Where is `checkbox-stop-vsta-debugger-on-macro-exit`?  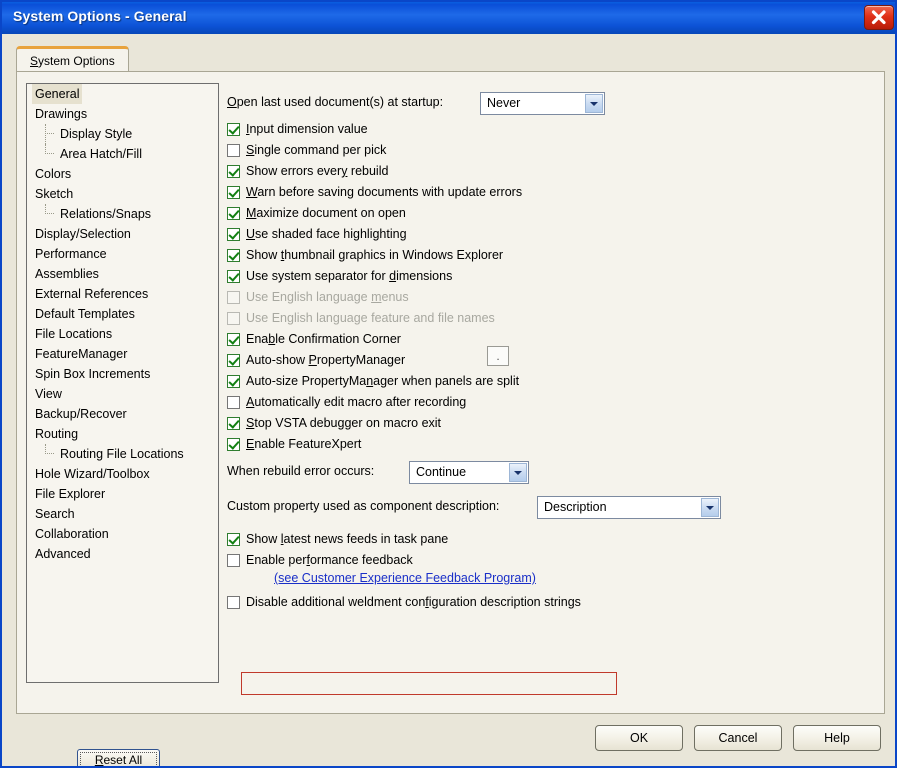 checkbox-stop-vsta-debugger-on-macro-exit is located at coordinates (233, 423).